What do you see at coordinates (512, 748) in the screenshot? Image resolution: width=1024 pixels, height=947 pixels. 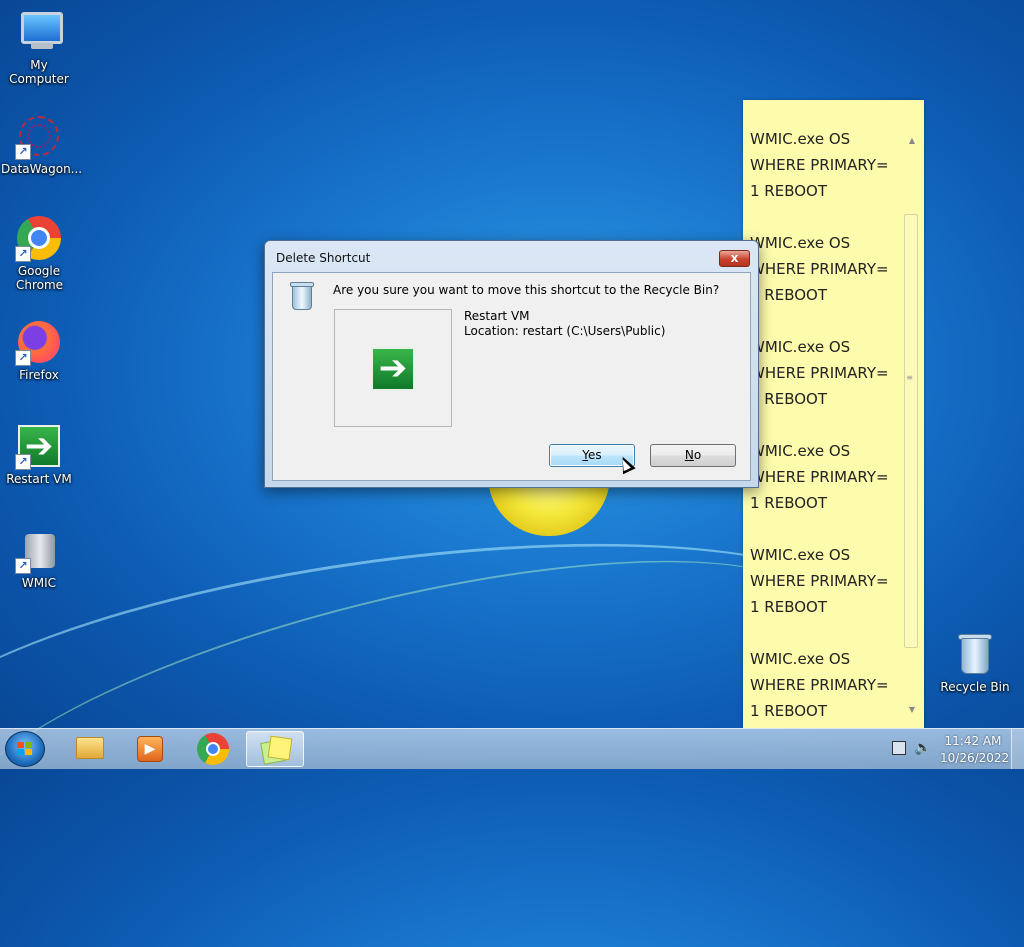 I see `taskbar: ▶ 🔈 11:42 AM 10/26/2022` at bounding box center [512, 748].